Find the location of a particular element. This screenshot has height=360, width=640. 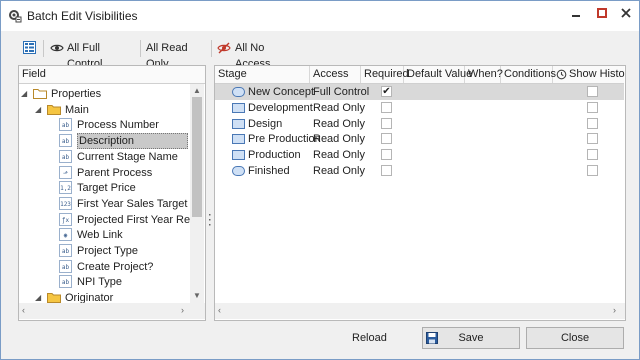

tree-item: ab Current Stage Name is located at coordinates (104, 157).